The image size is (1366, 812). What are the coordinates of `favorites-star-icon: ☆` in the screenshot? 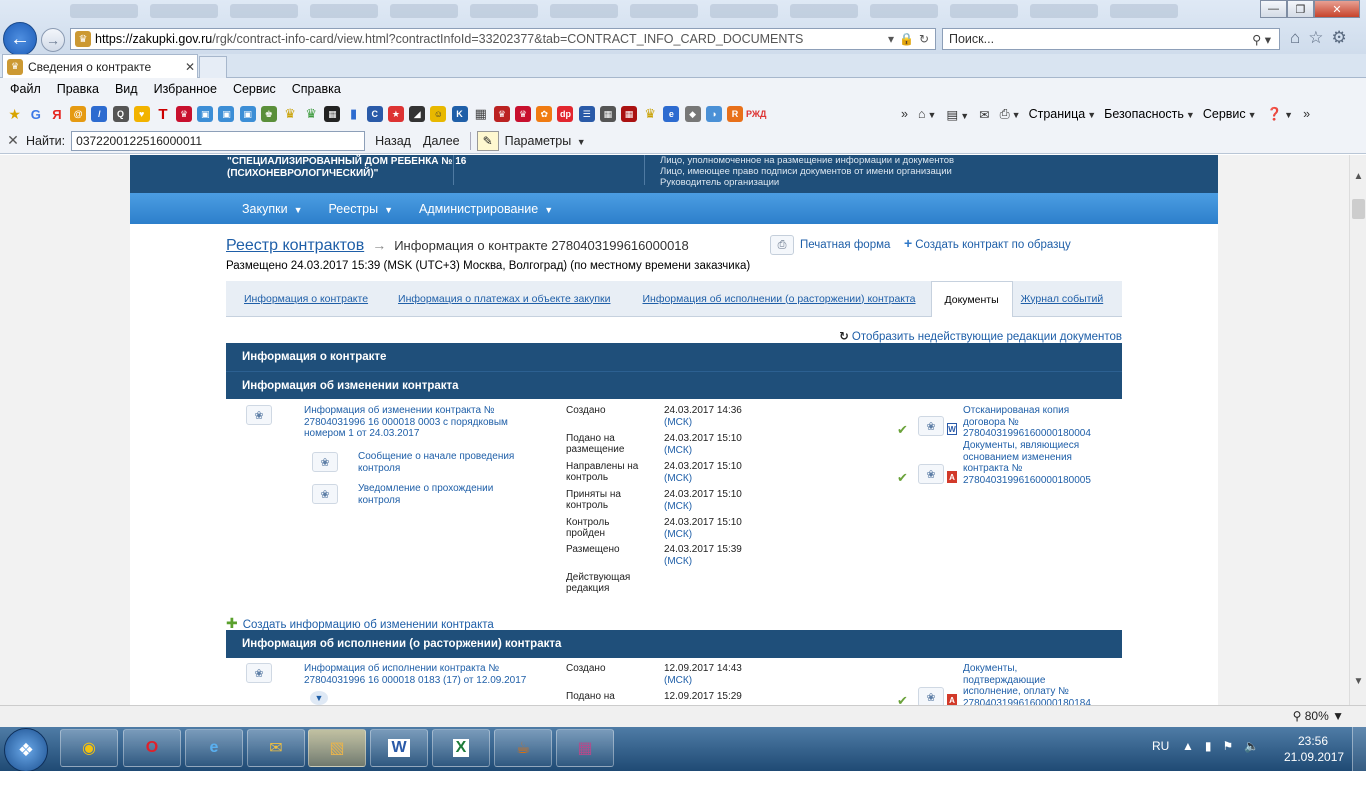 It's located at (1315, 38).